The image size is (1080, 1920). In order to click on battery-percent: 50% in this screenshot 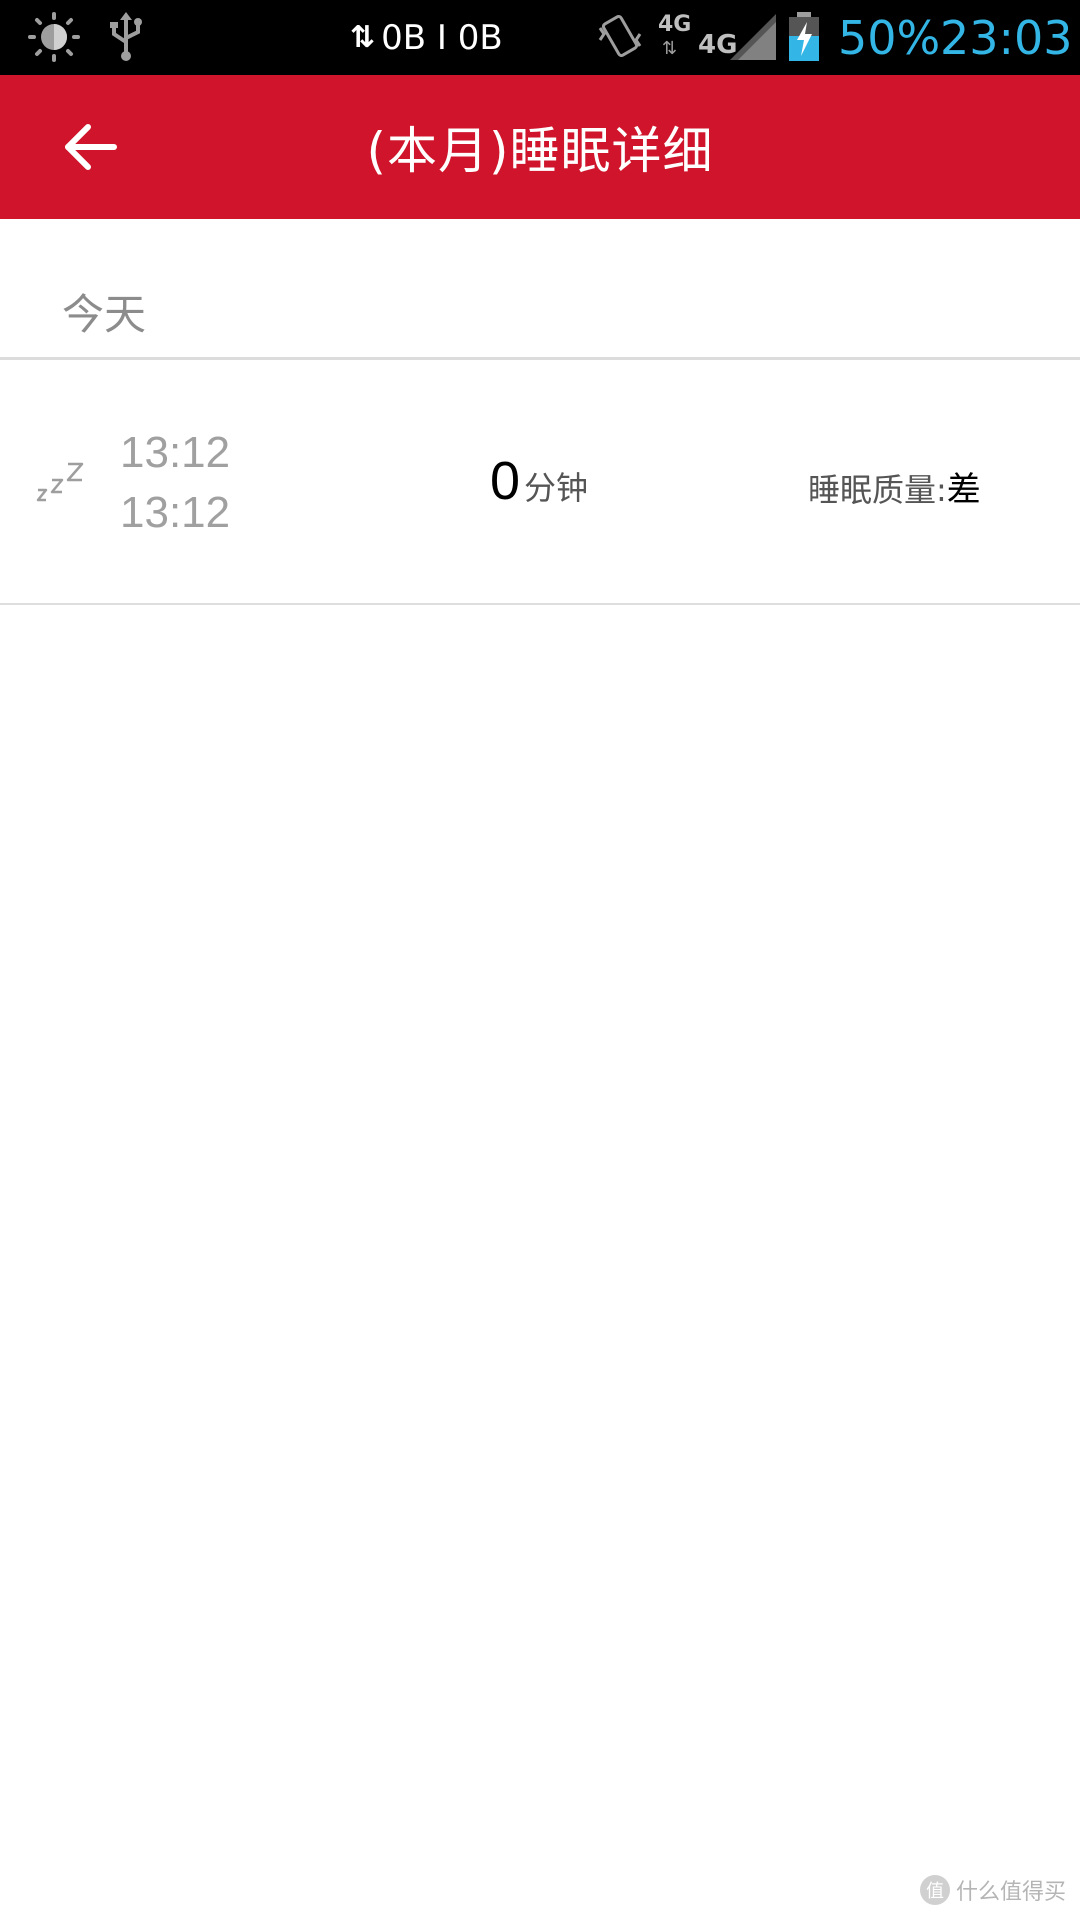, I will do `click(889, 37)`.